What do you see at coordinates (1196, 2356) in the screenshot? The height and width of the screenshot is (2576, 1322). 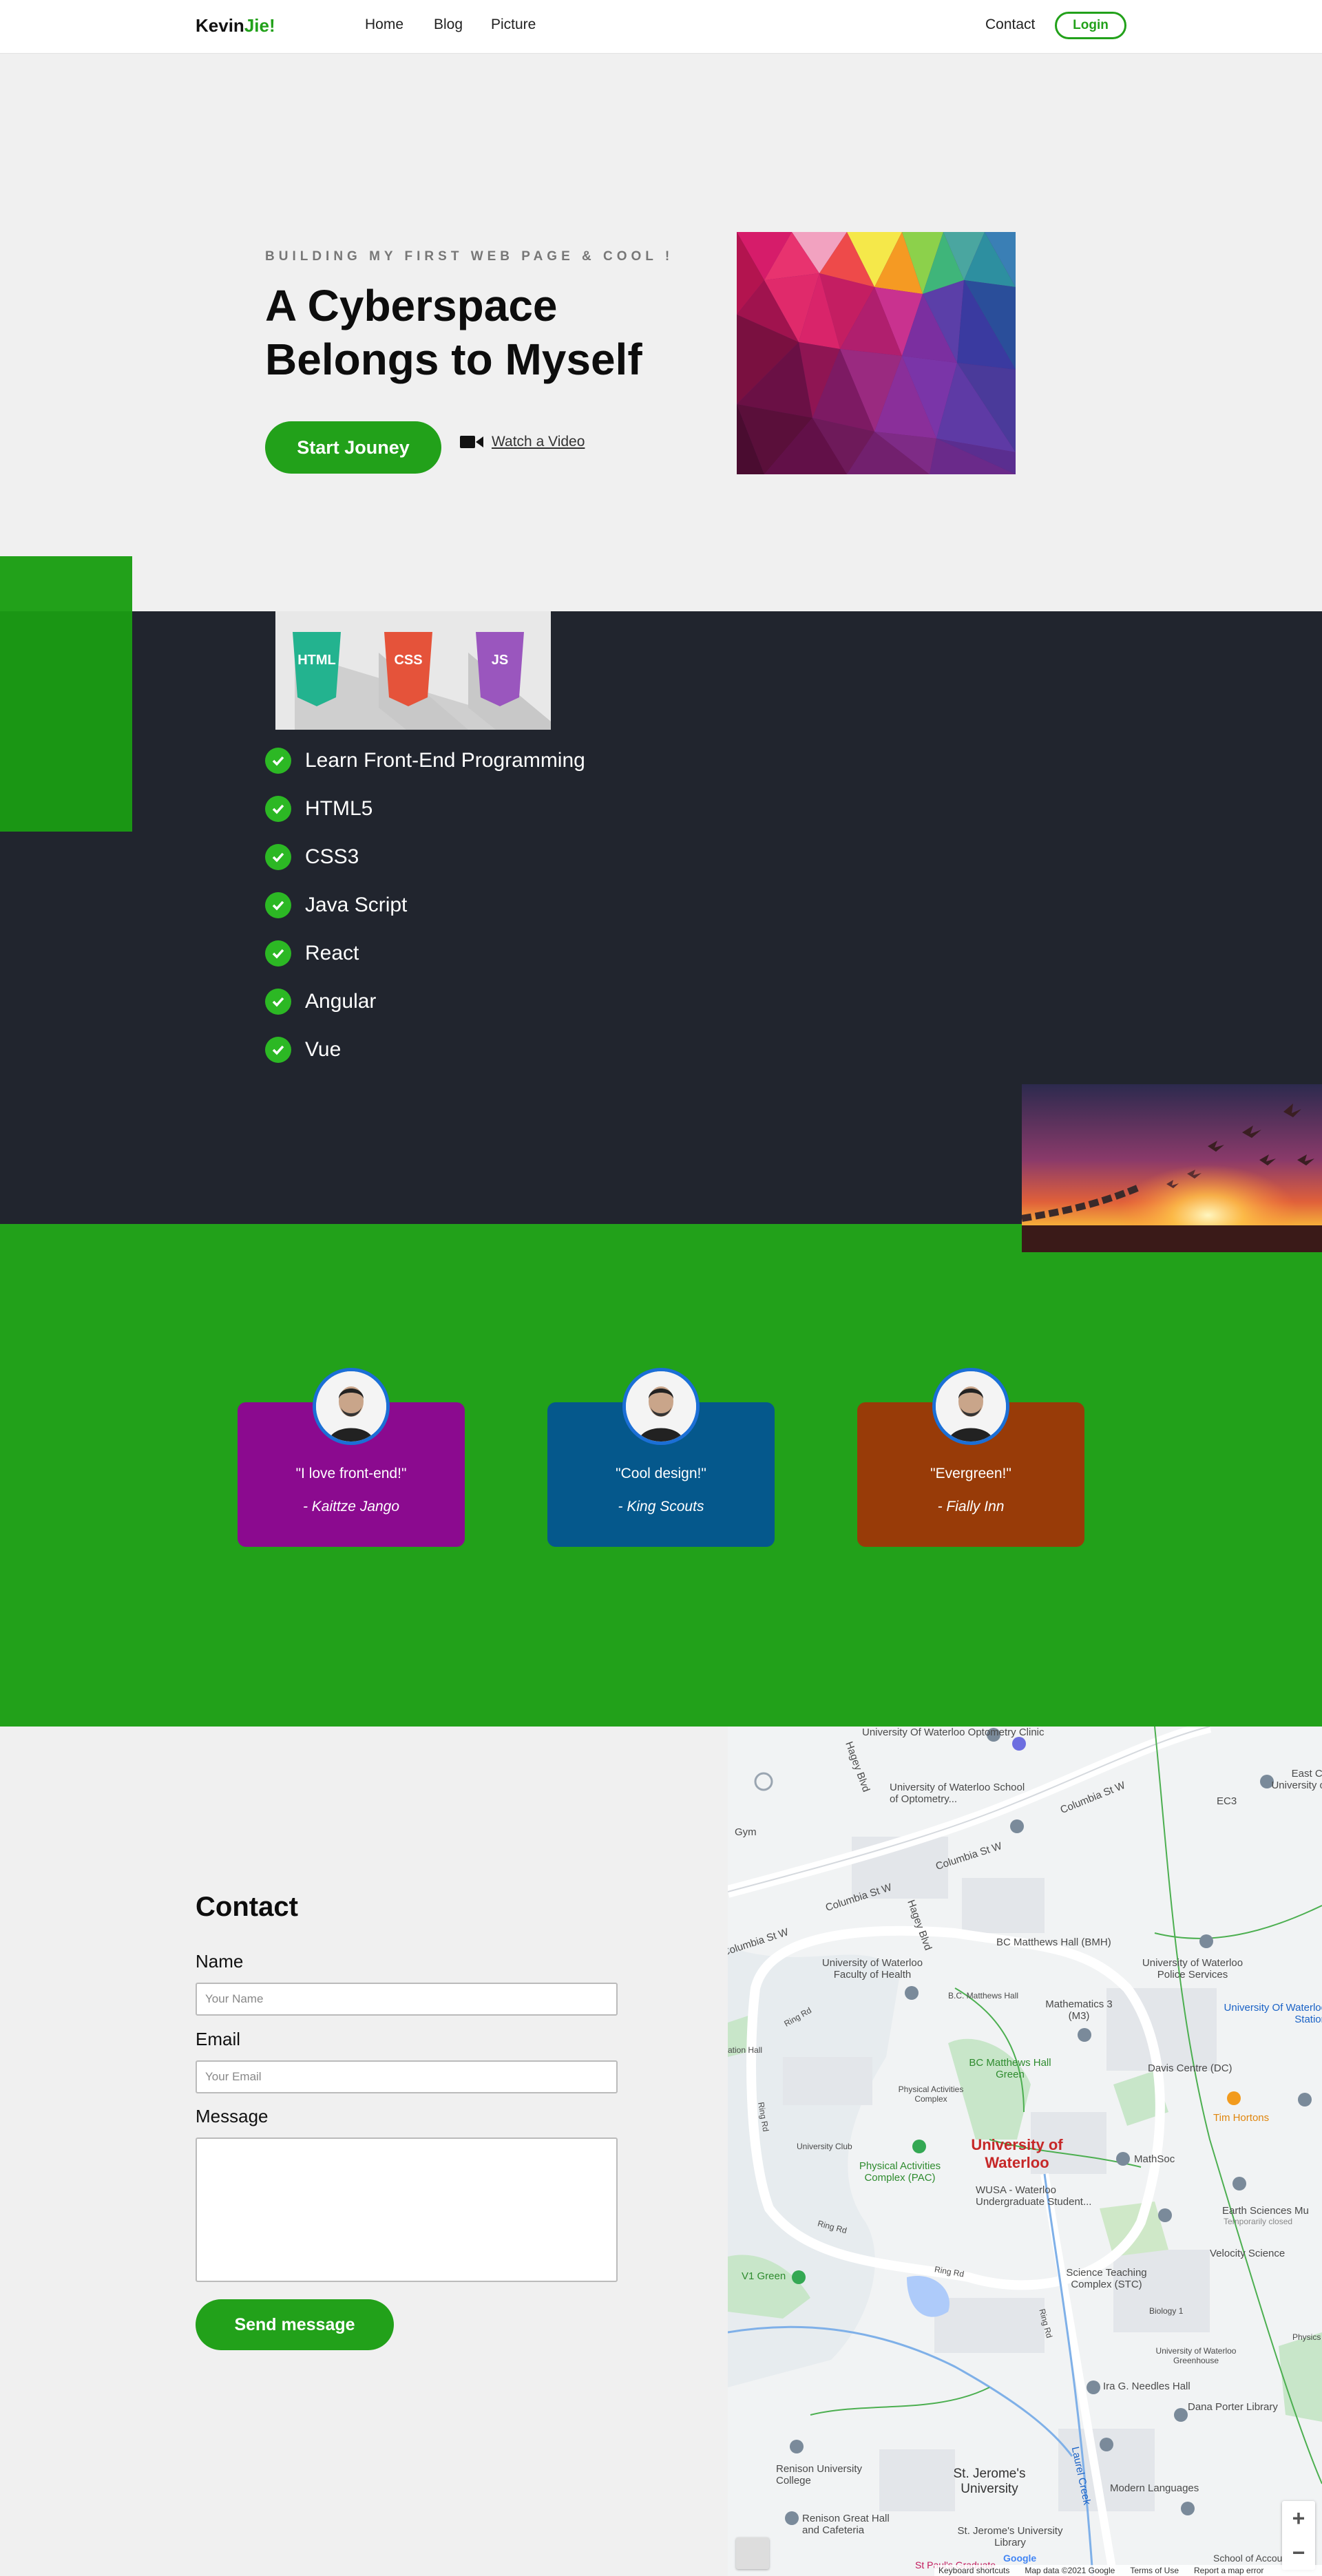 I see `map-label: University of Waterloo Greenhouse` at bounding box center [1196, 2356].